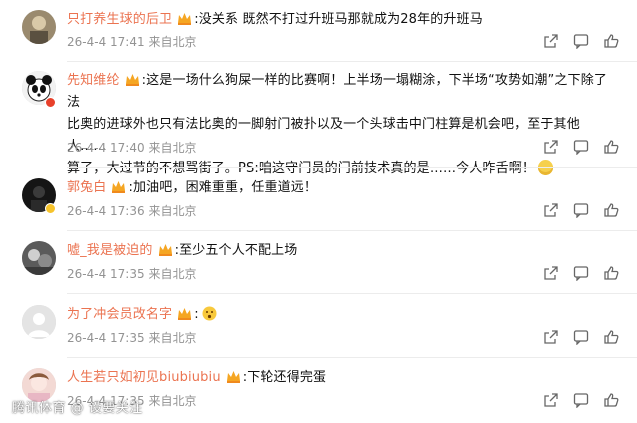 The width and height of the screenshot is (637, 423). I want to click on comment-text: :下轮还得完蛋, so click(284, 377).